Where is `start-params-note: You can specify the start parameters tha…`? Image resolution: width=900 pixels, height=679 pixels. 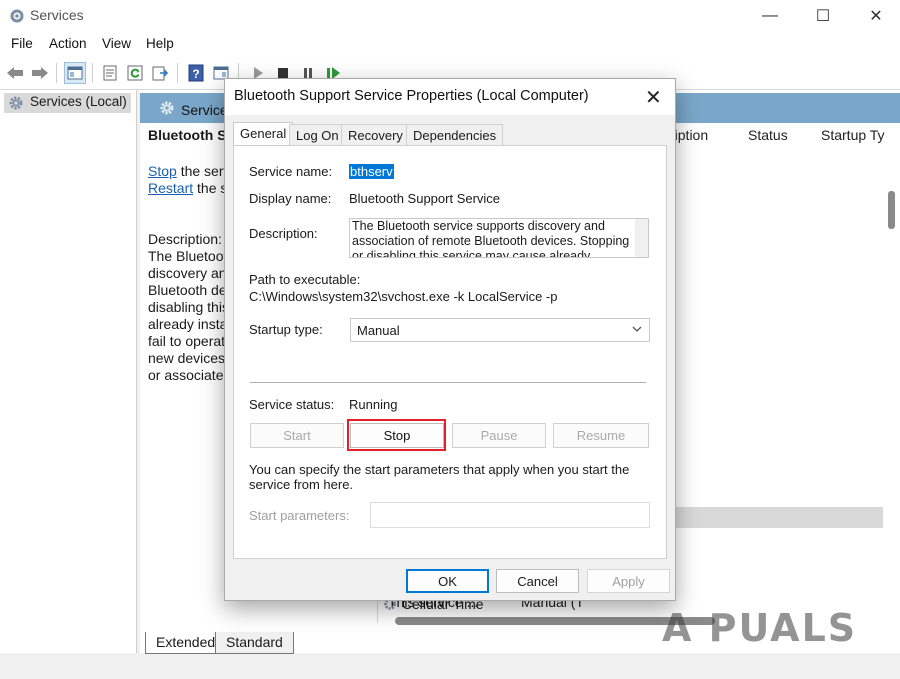 start-params-note: You can specify the start parameters tha… is located at coordinates (439, 477).